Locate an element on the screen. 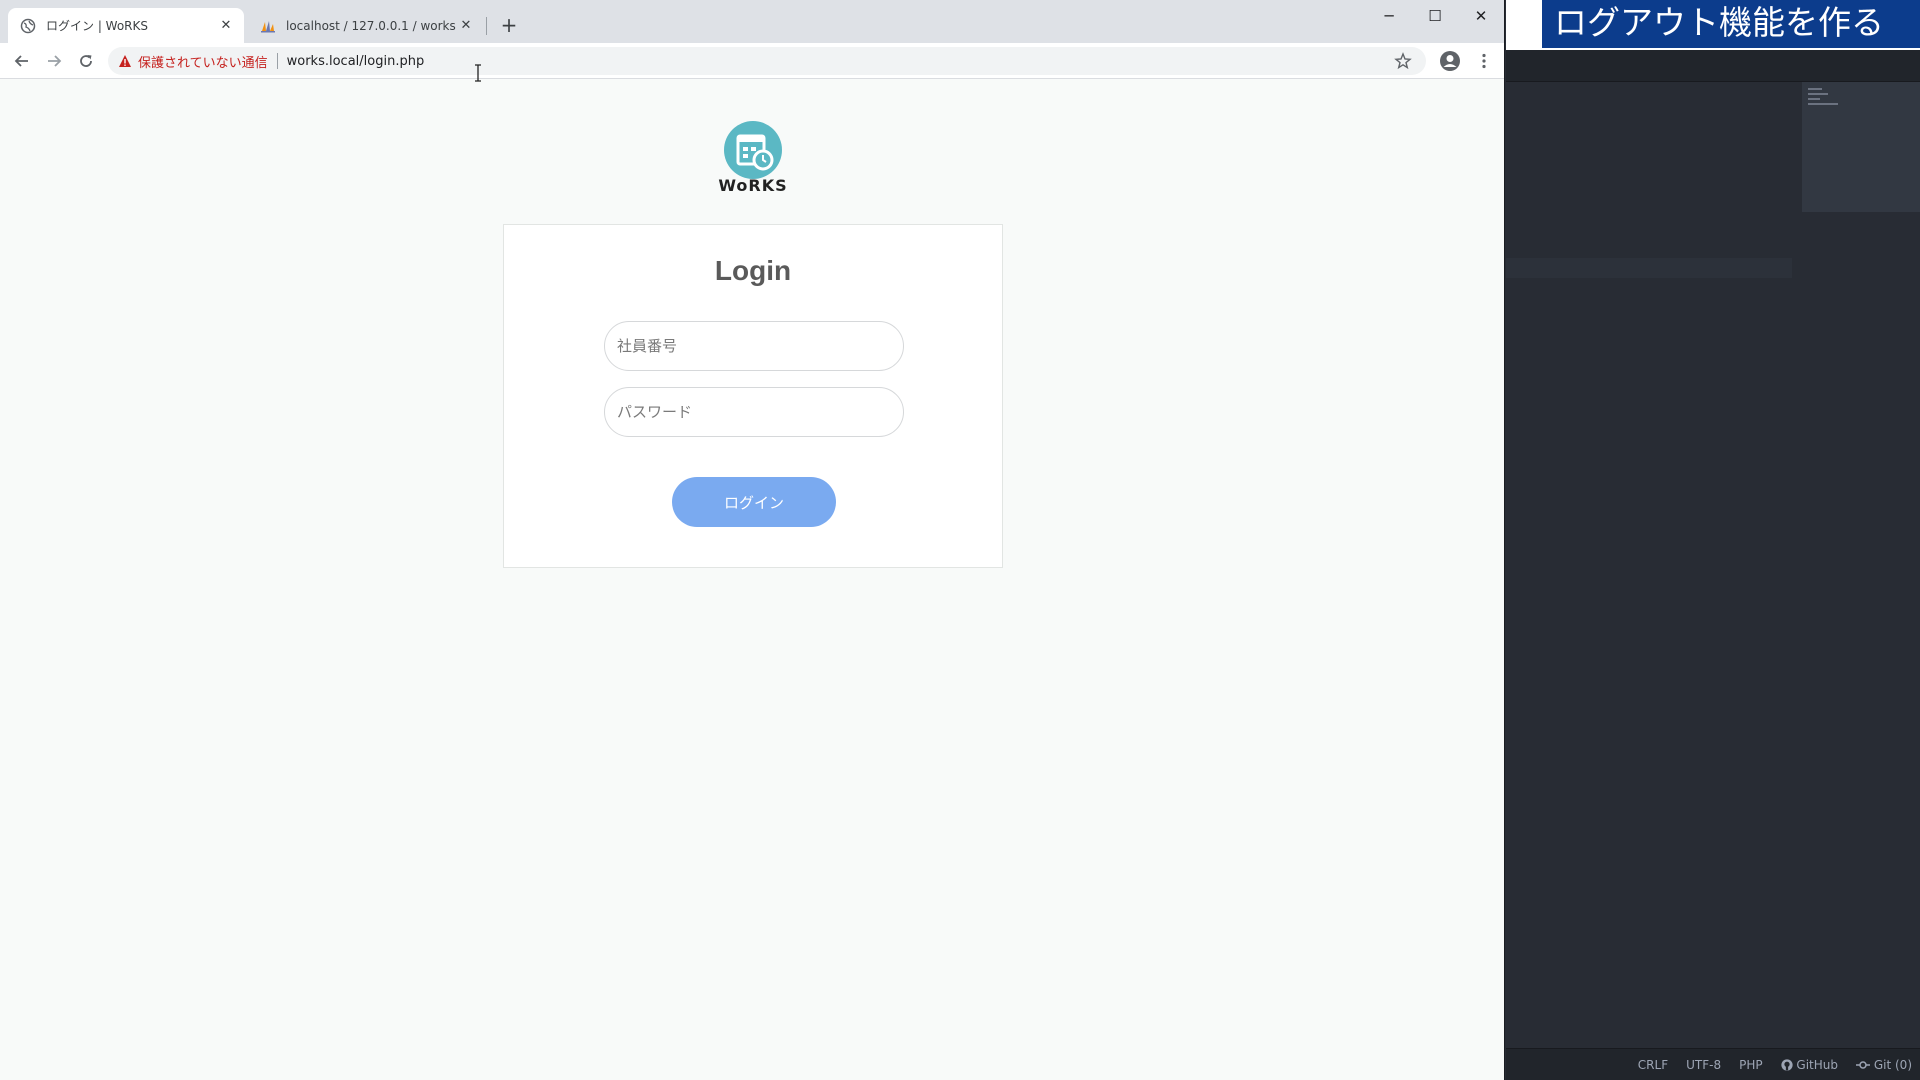 This screenshot has height=1080, width=1920. account-circle-icon is located at coordinates (1450, 61).